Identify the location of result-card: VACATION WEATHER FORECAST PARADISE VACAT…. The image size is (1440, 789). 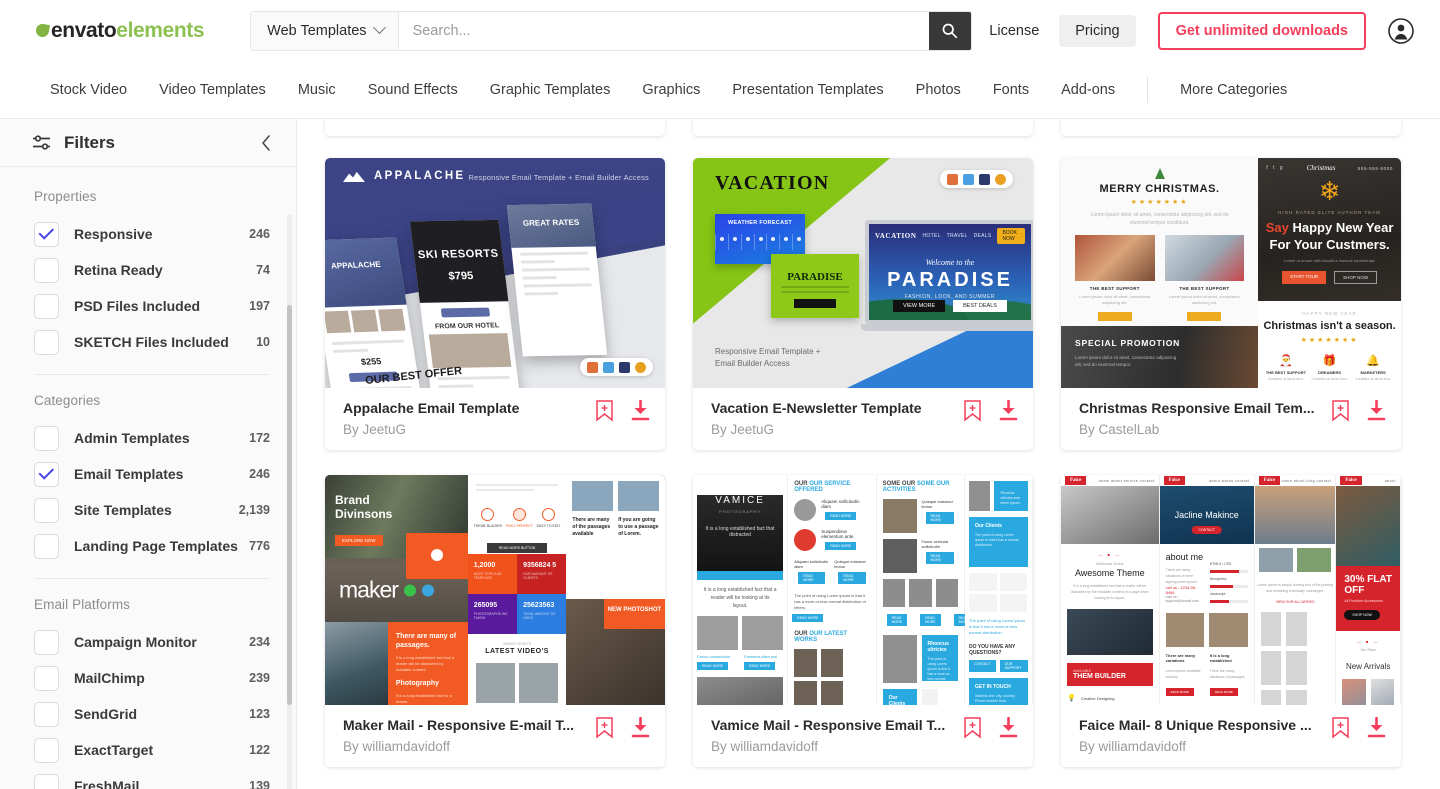
(863, 304).